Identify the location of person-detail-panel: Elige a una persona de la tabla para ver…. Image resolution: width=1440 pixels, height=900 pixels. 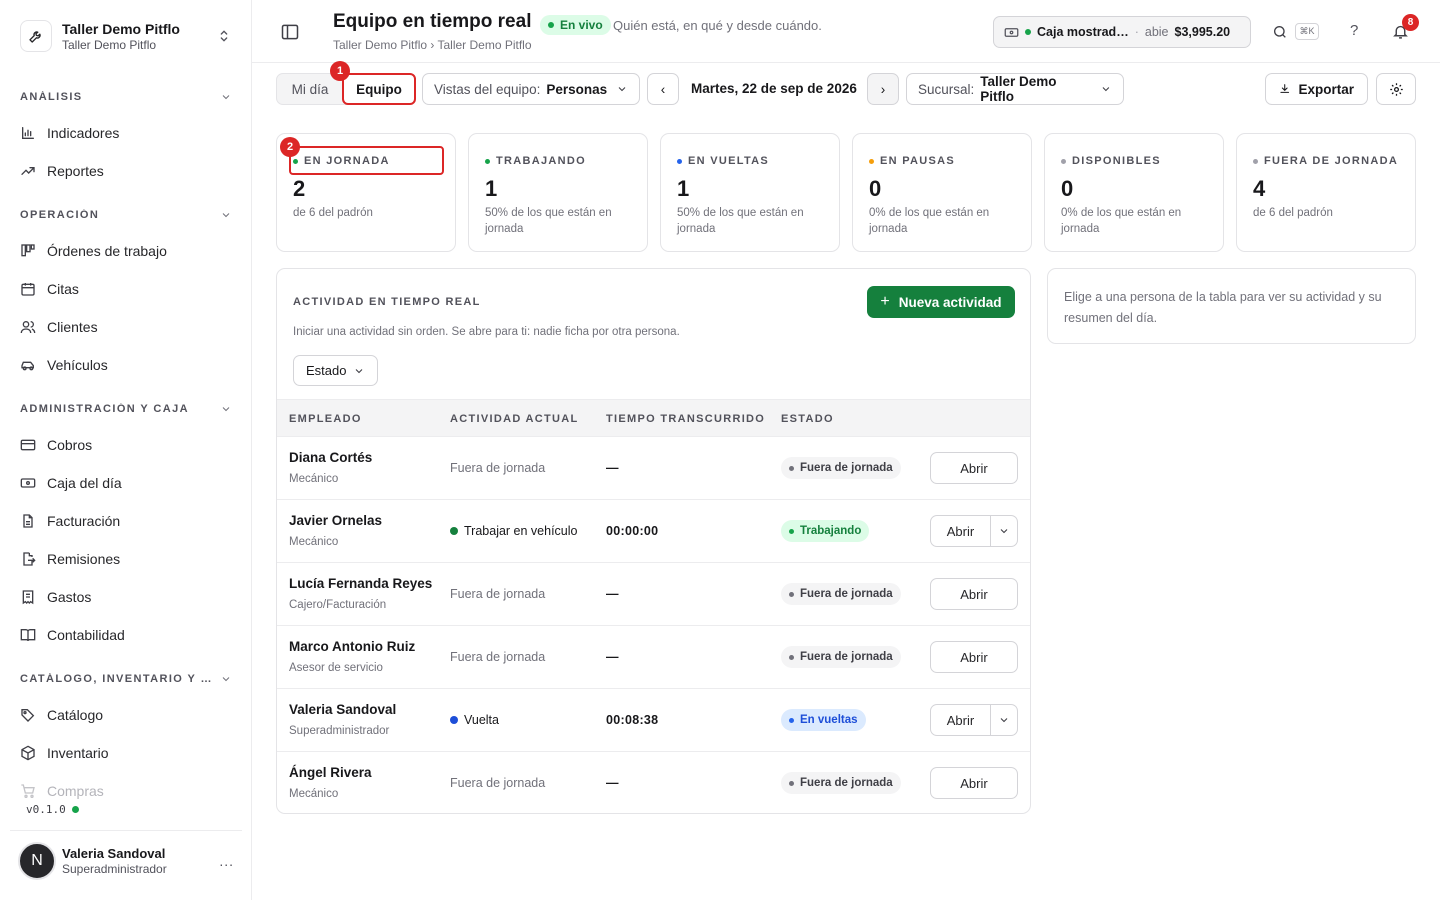
(1231, 306).